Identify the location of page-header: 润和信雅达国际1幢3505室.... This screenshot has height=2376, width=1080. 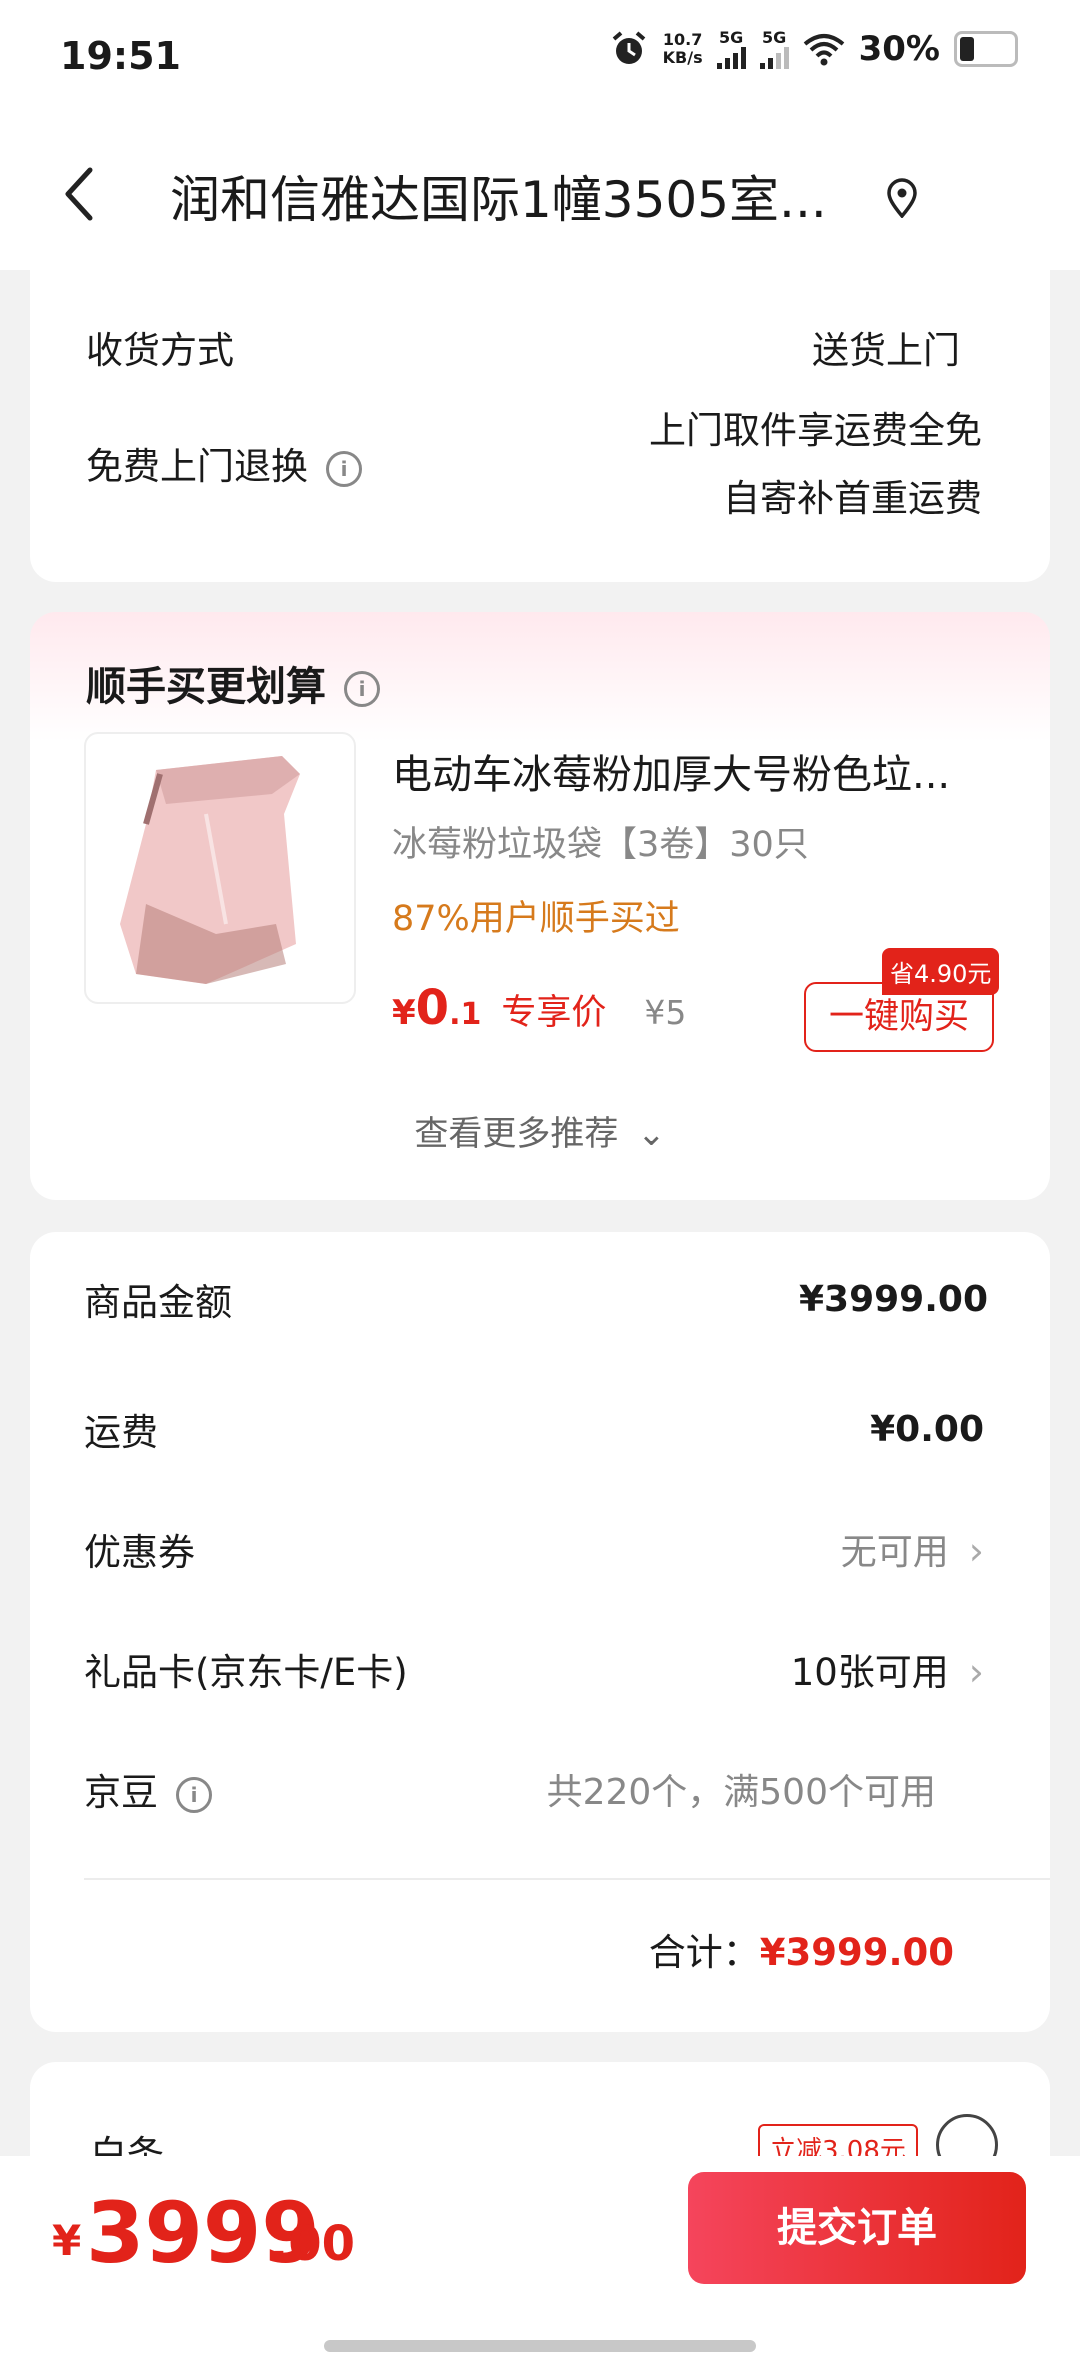
(540, 195).